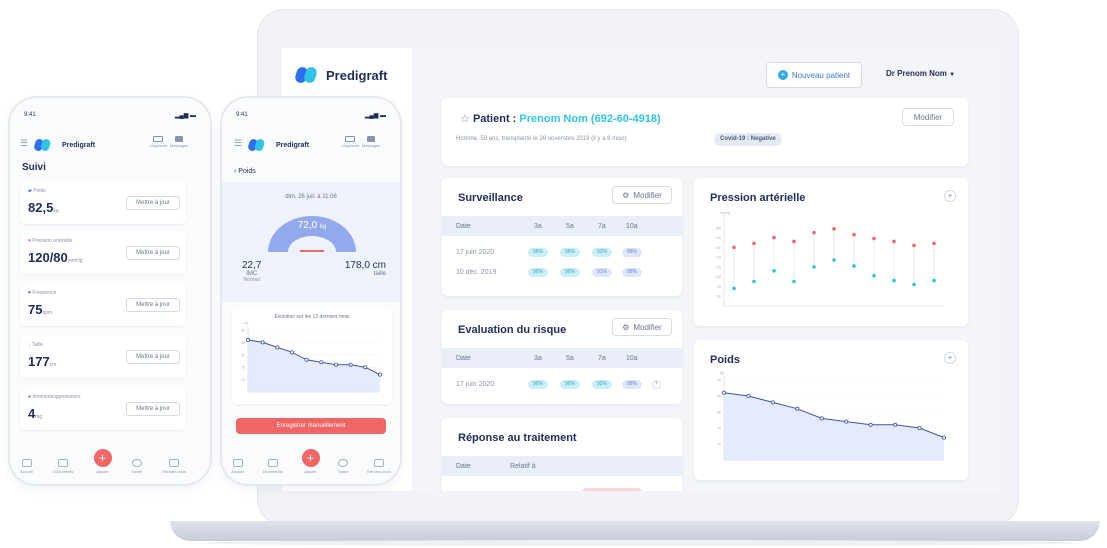 The image size is (1107, 548). What do you see at coordinates (647, 195) in the screenshot?
I see `surveillance-edit-label: Modifier` at bounding box center [647, 195].